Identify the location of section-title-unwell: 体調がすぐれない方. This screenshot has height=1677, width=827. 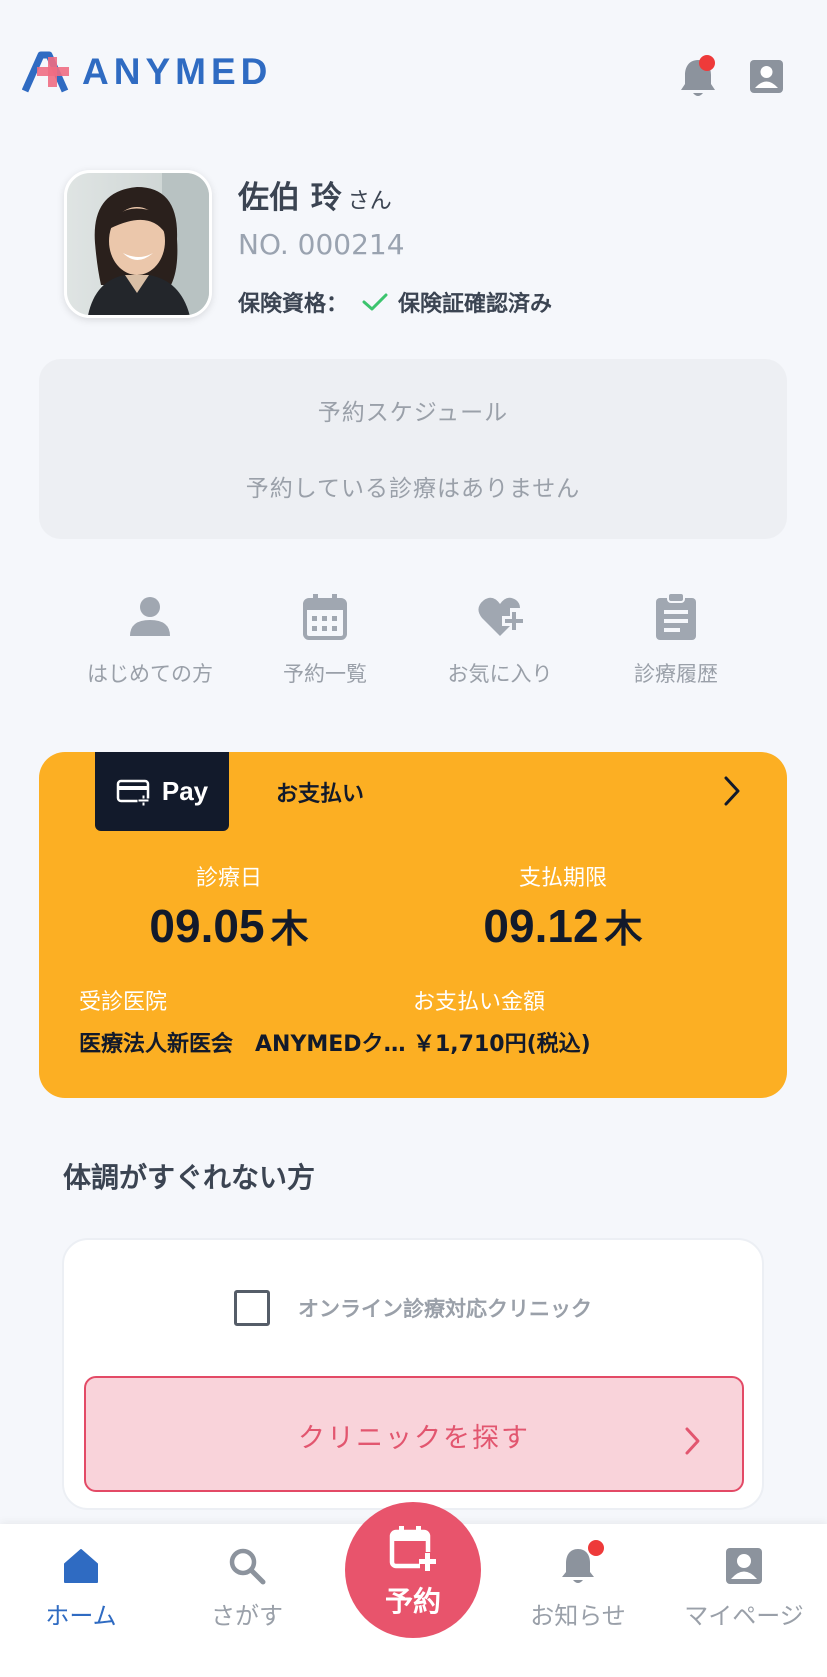
(189, 1177).